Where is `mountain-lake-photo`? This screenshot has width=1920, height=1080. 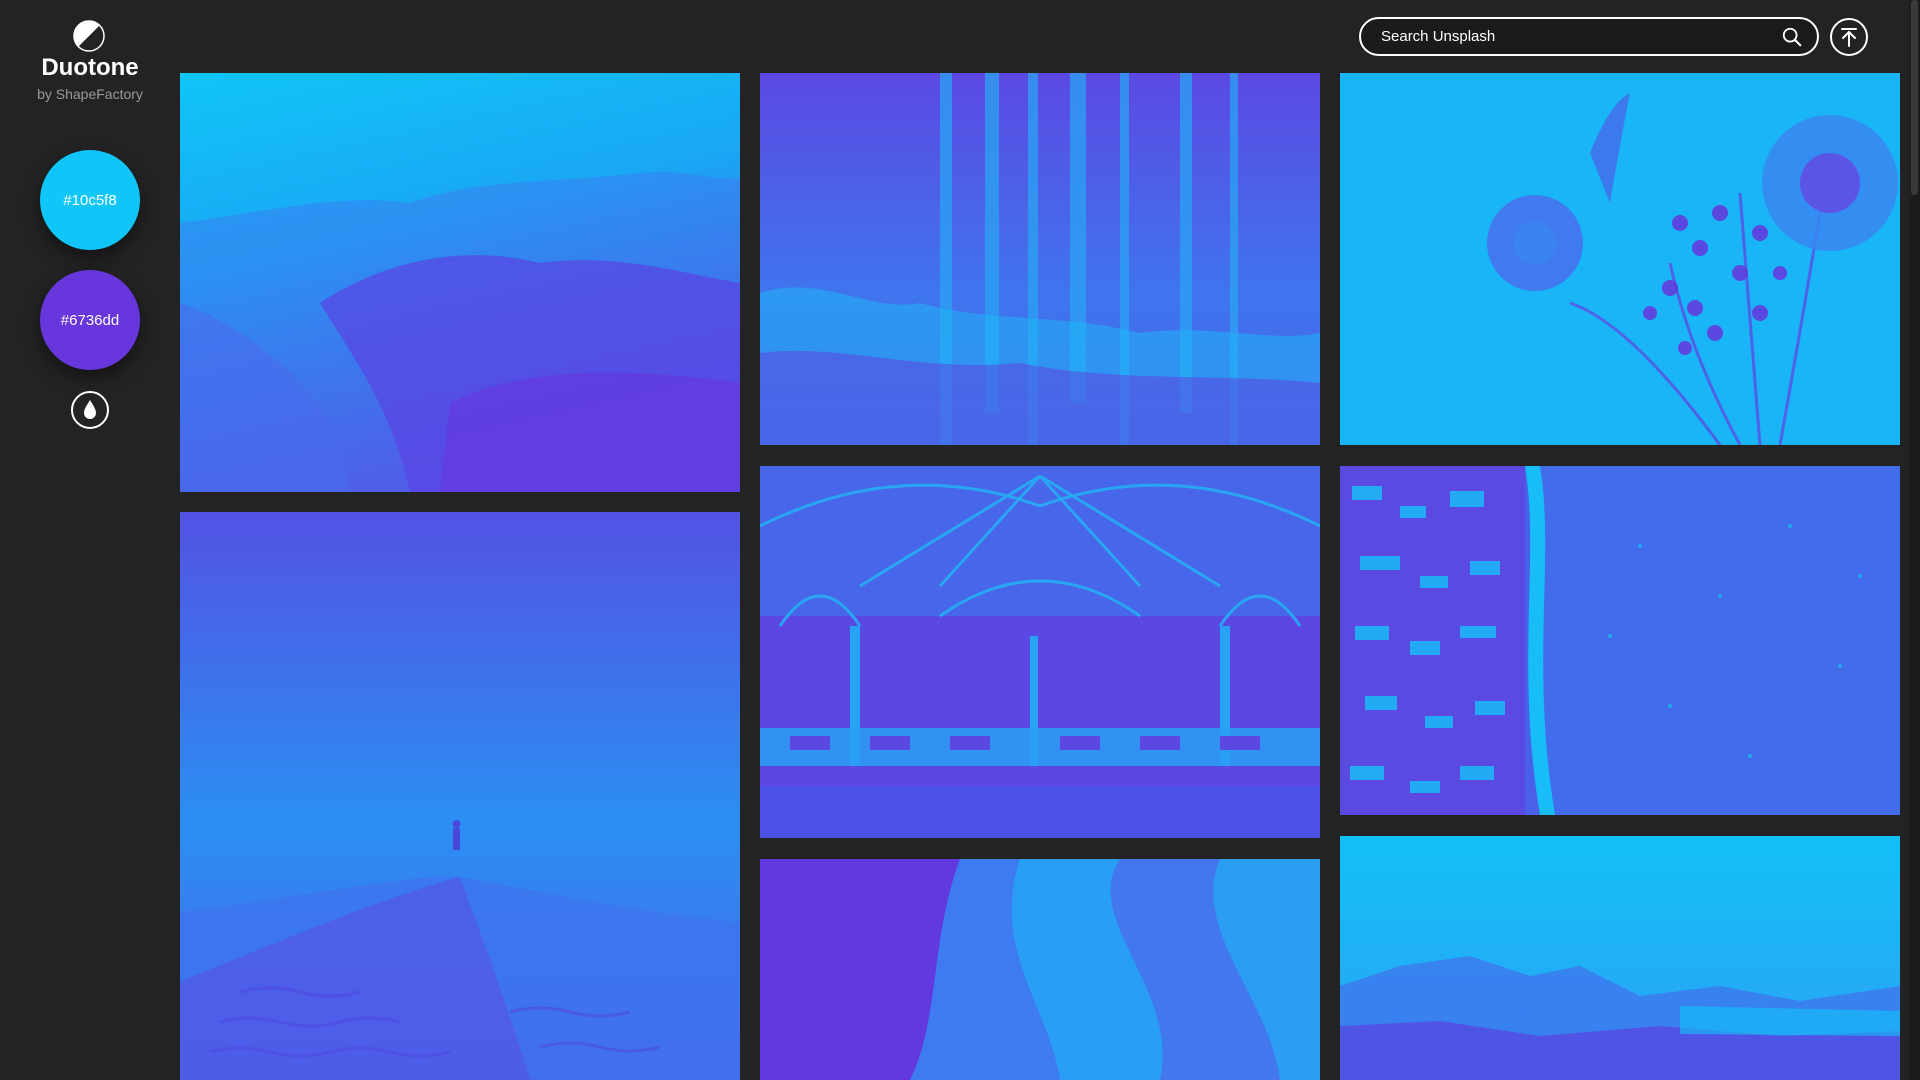
mountain-lake-photo is located at coordinates (1620, 958).